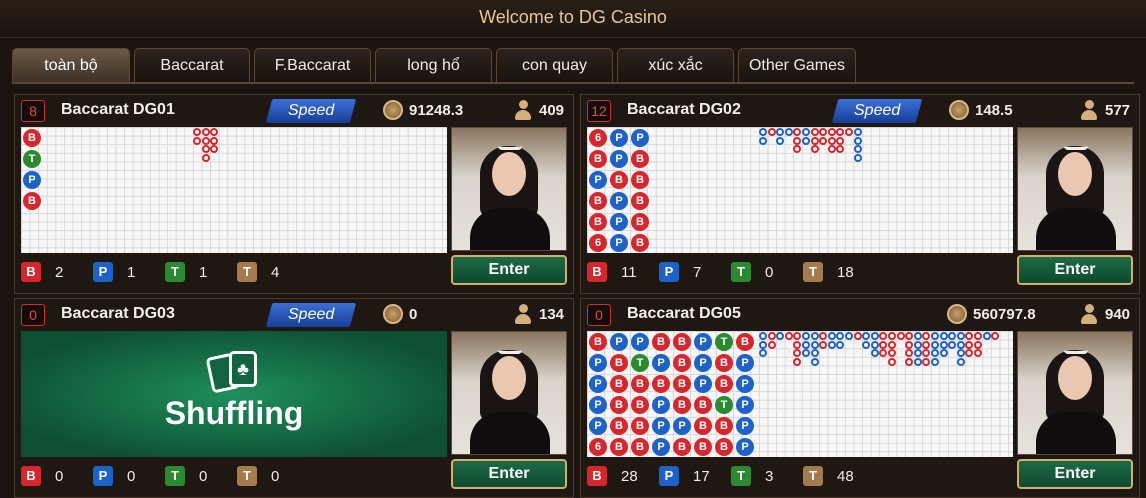 The image size is (1146, 498). Describe the element at coordinates (203, 272) in the screenshot. I see `tie-count: 1` at that location.